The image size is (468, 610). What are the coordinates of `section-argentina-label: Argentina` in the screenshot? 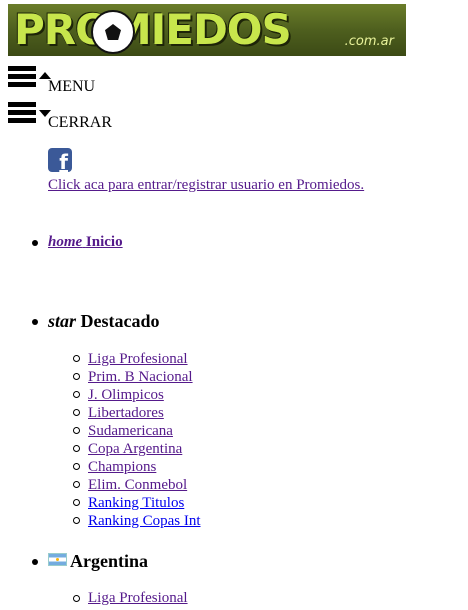 It's located at (109, 561).